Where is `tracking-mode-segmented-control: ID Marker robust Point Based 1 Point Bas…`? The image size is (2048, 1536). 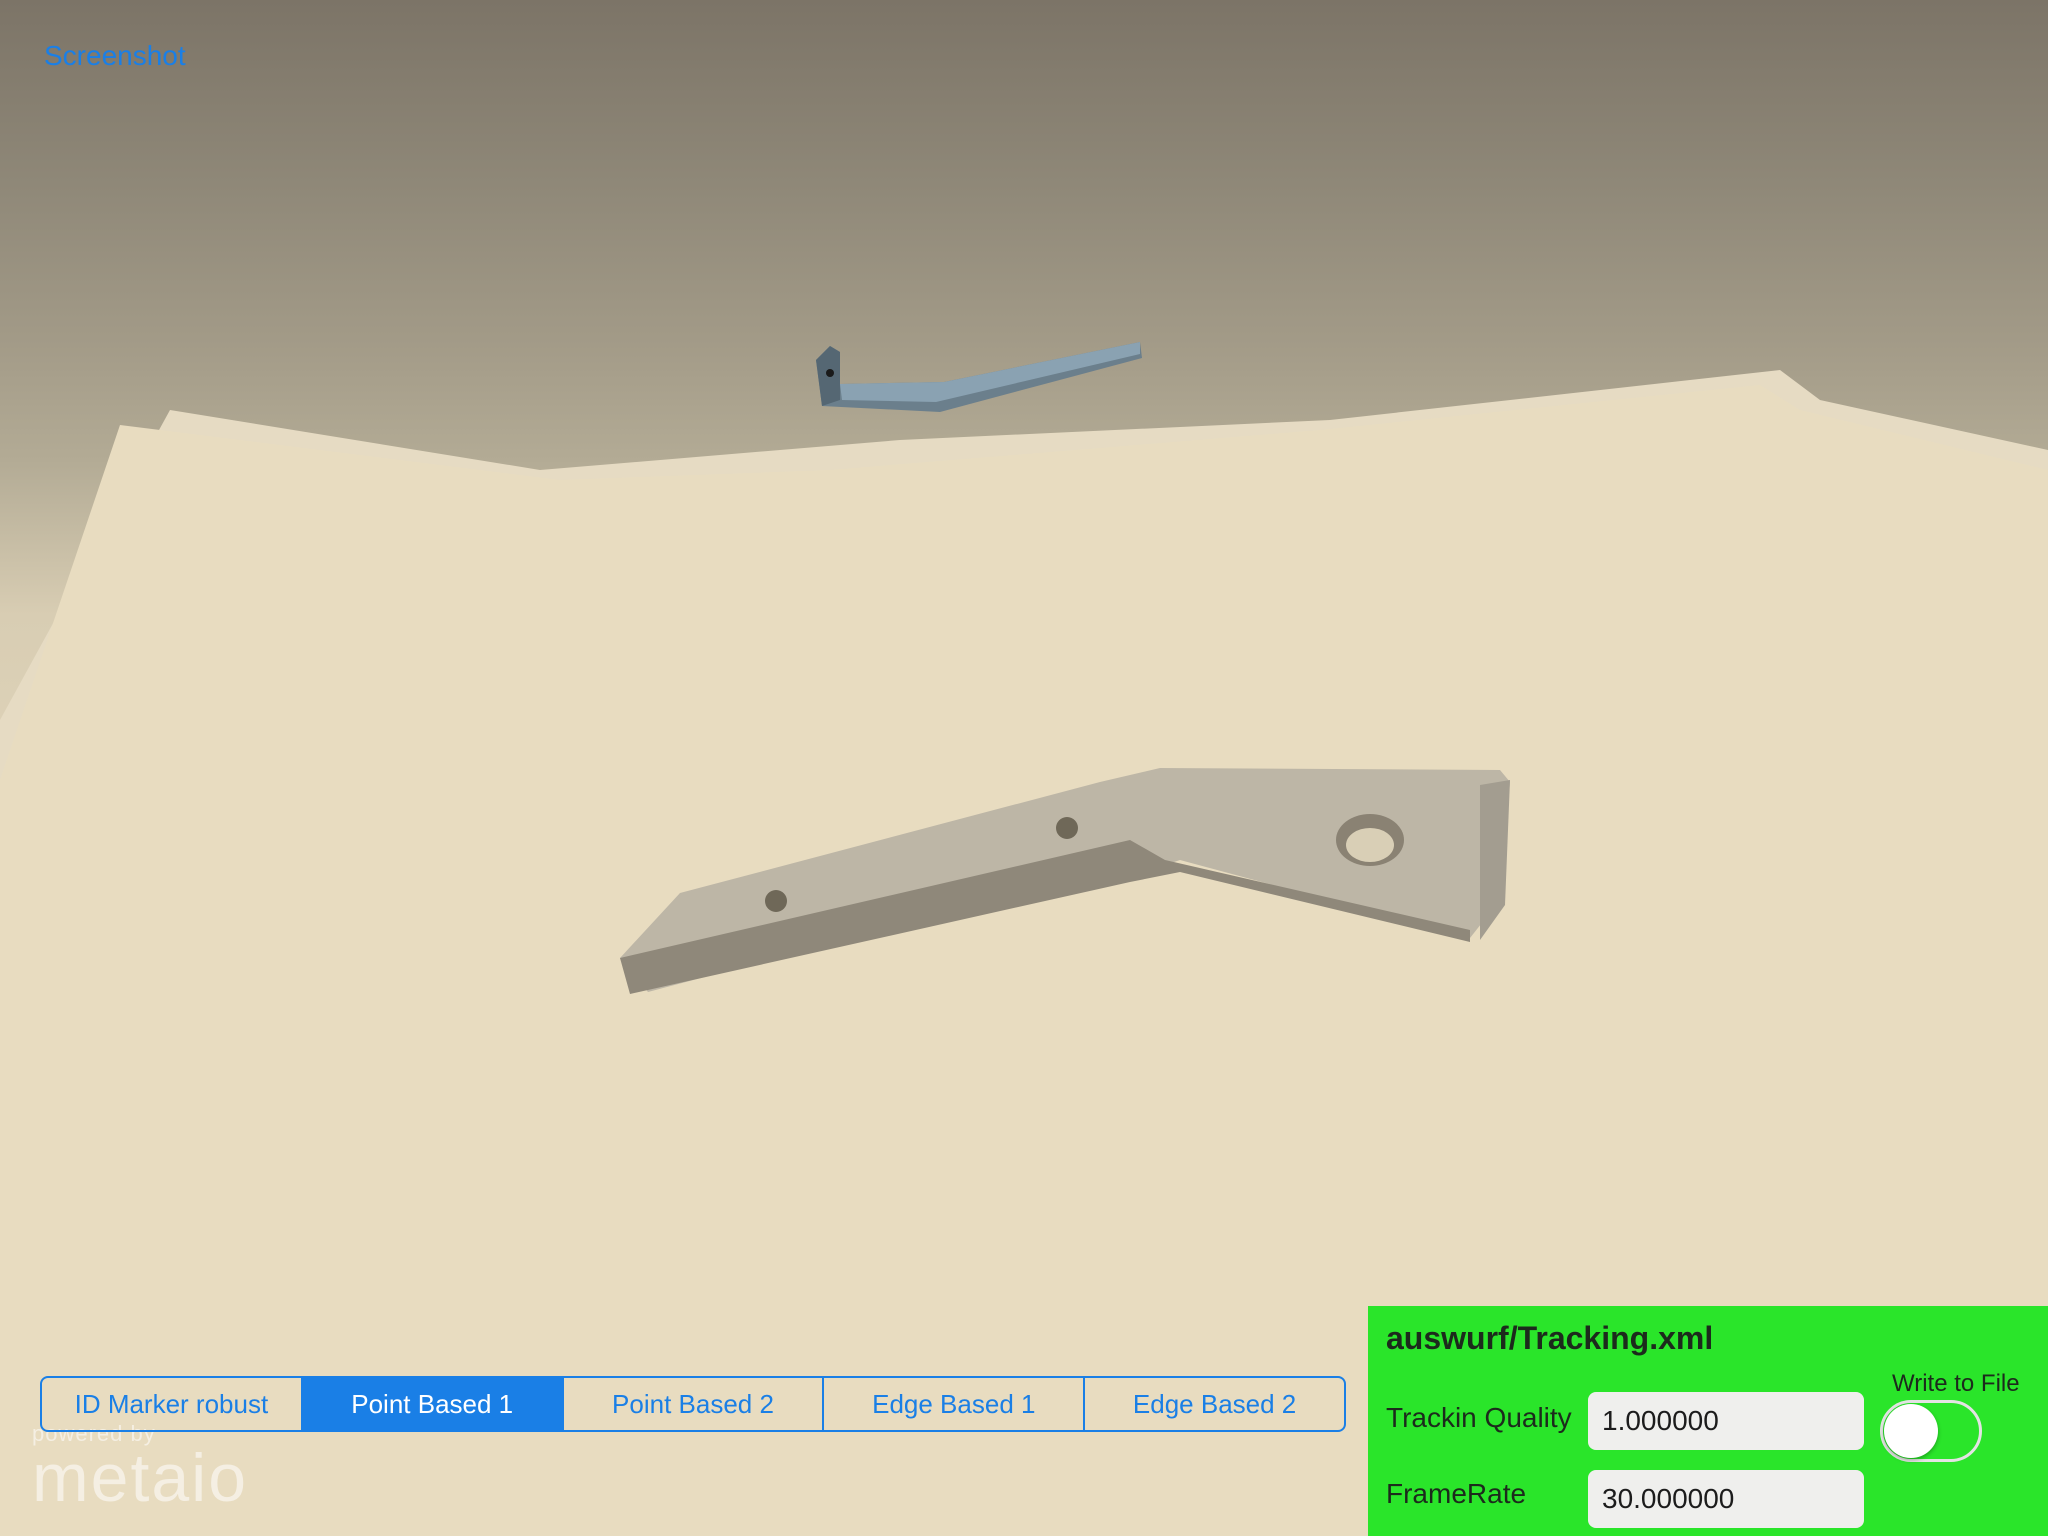 tracking-mode-segmented-control: ID Marker robust Point Based 1 Point Bas… is located at coordinates (693, 1404).